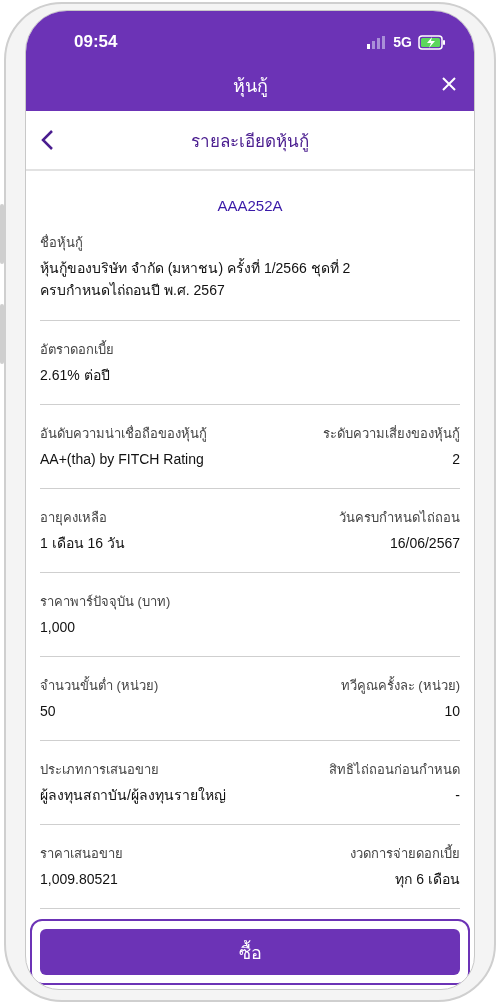 The width and height of the screenshot is (500, 1004). I want to click on field-value: 1,000, so click(58, 627).